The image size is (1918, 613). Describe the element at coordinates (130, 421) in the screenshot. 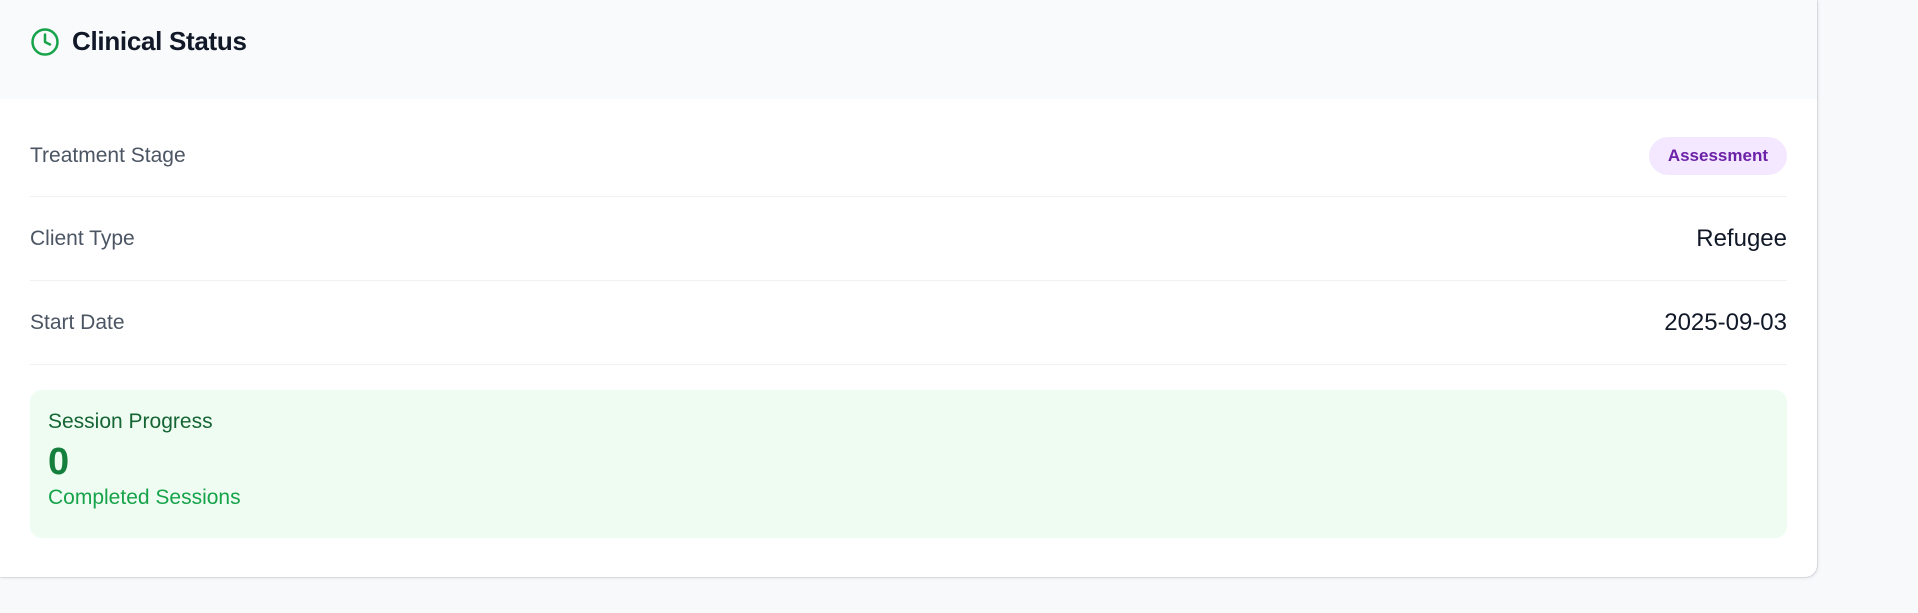

I see `session-progress-title: Session Progress` at that location.